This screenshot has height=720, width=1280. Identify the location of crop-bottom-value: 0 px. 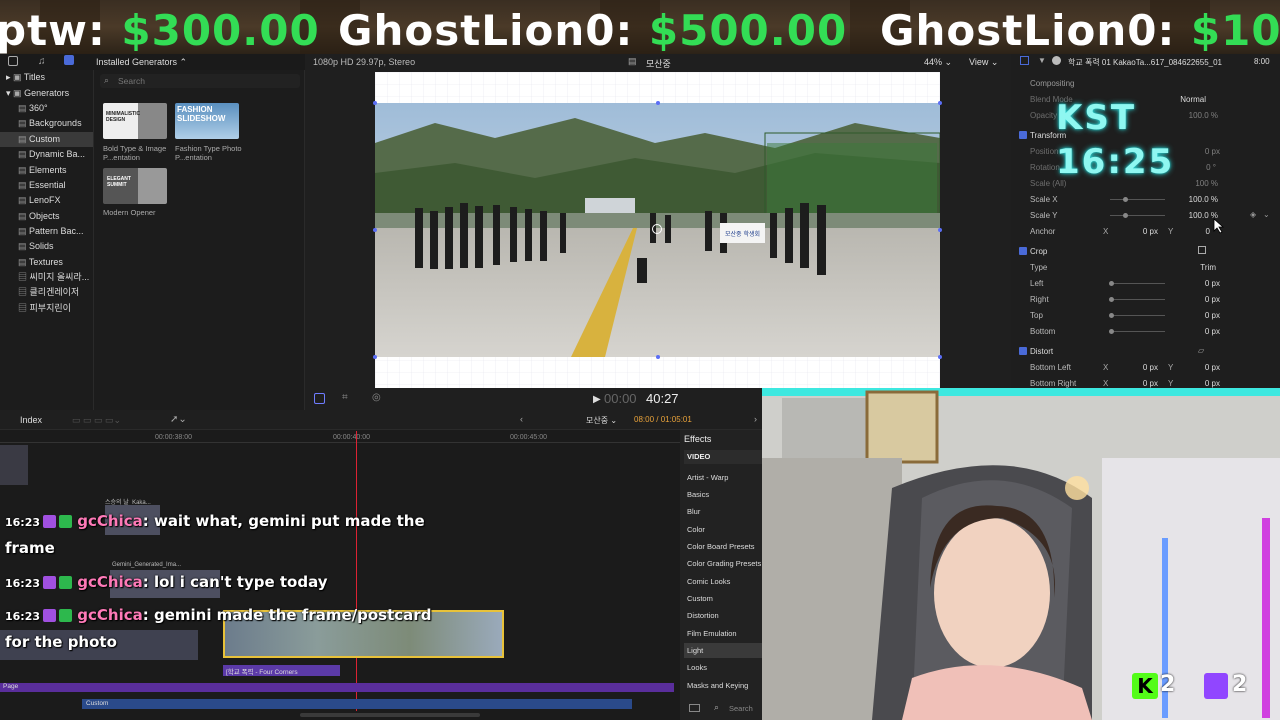
(1200, 331).